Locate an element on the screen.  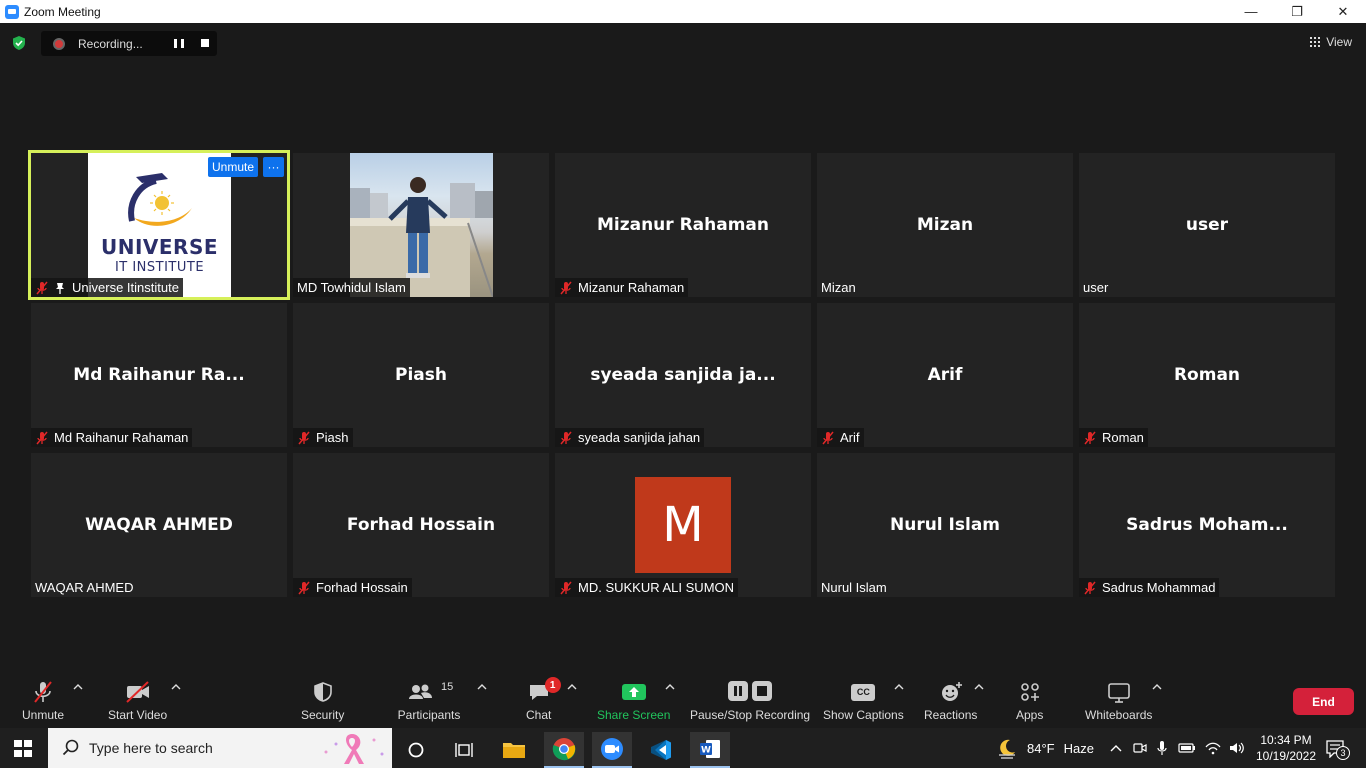
task-view-cortana-icon is located at coordinates (416, 750).